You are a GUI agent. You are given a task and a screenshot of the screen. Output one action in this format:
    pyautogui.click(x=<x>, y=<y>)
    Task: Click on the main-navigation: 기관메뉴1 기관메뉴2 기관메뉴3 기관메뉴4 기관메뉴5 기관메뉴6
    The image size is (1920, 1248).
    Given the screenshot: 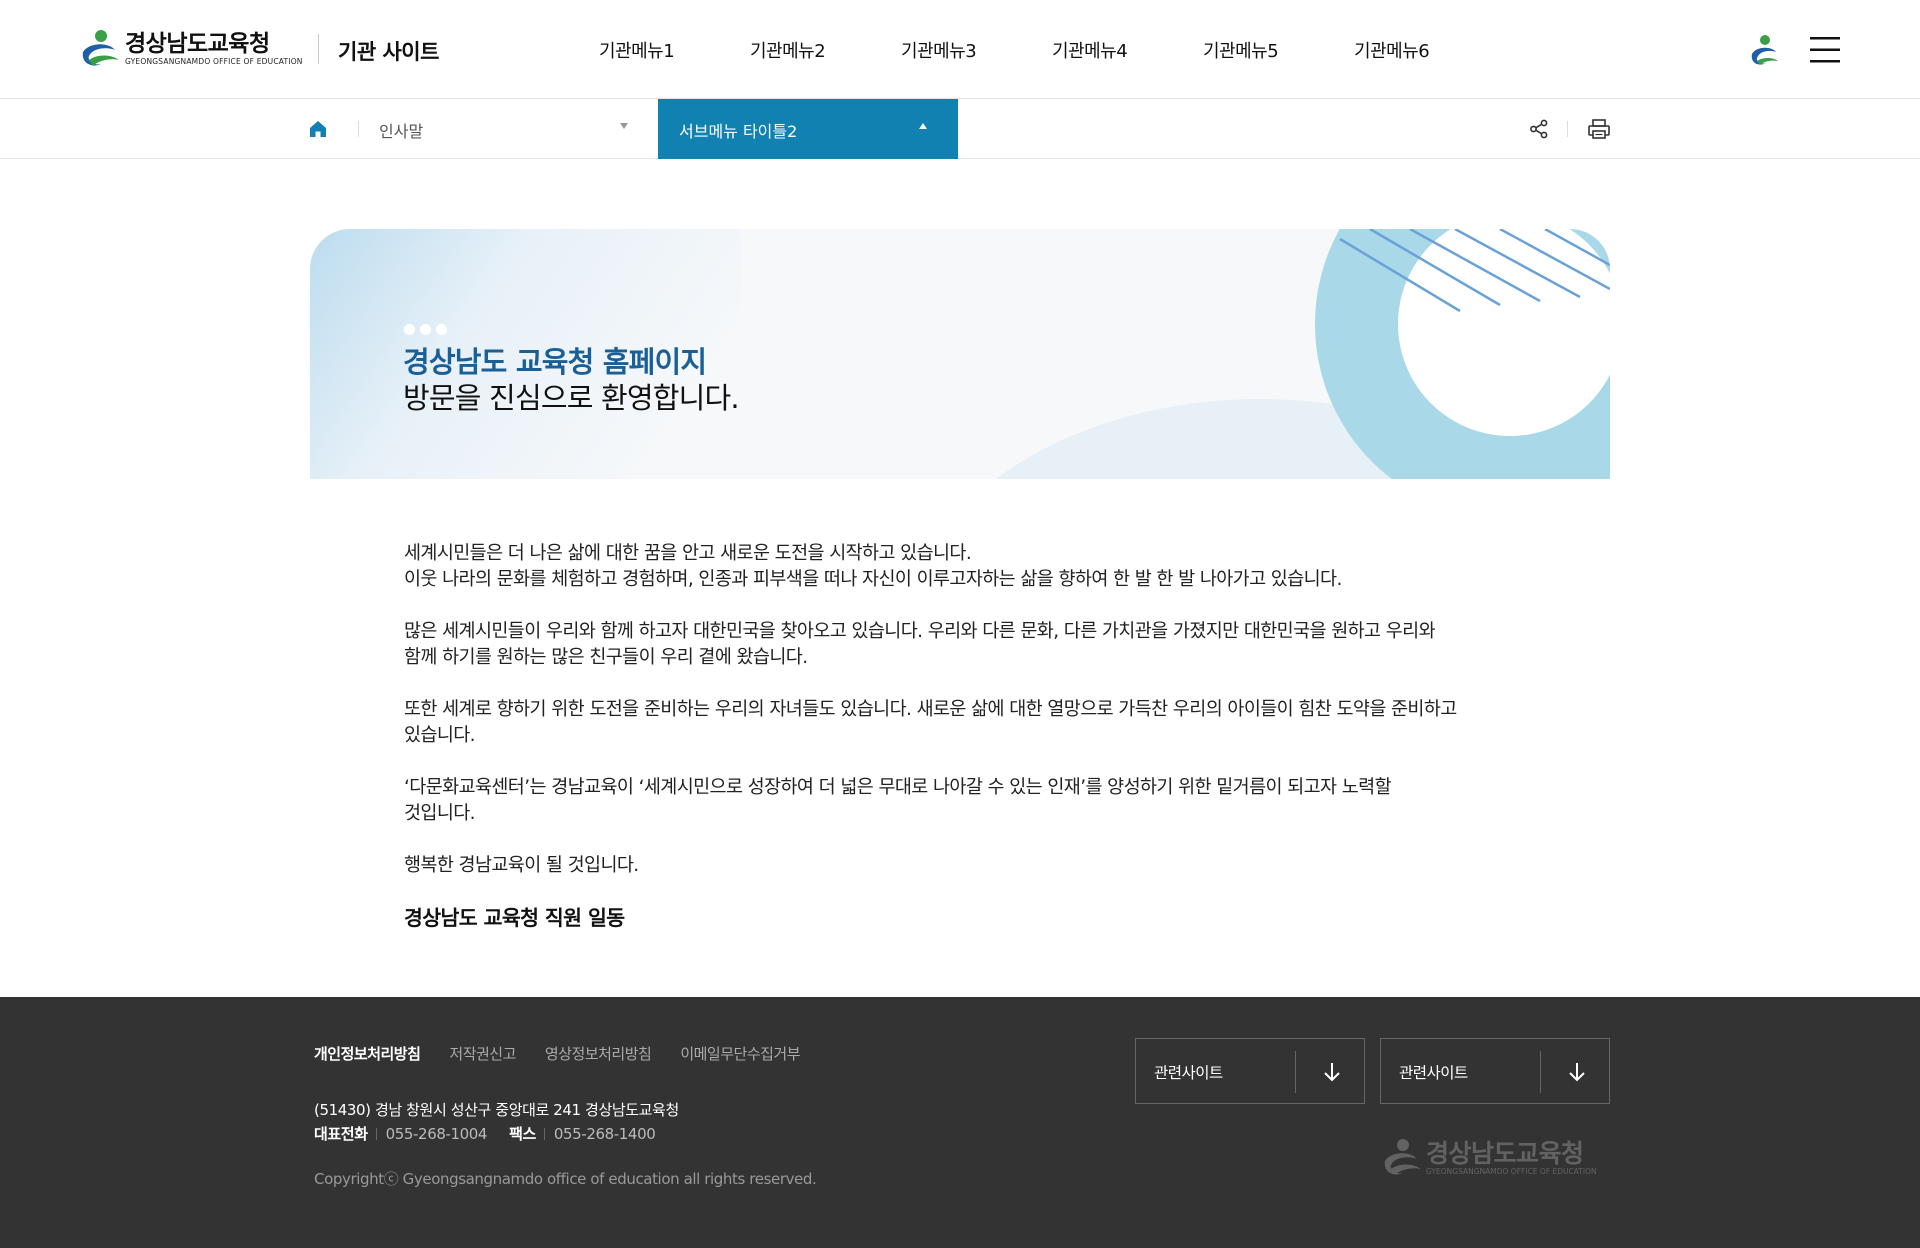 What is the action you would take?
    pyautogui.click(x=1052, y=50)
    